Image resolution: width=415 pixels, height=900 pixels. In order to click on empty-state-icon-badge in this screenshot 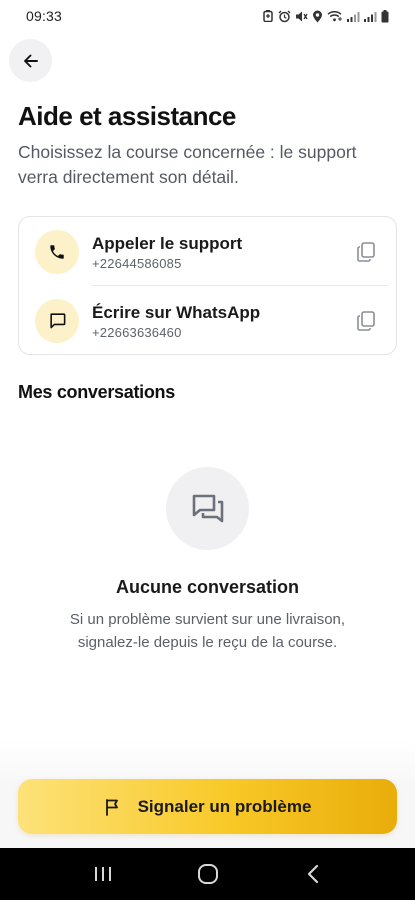, I will do `click(207, 508)`.